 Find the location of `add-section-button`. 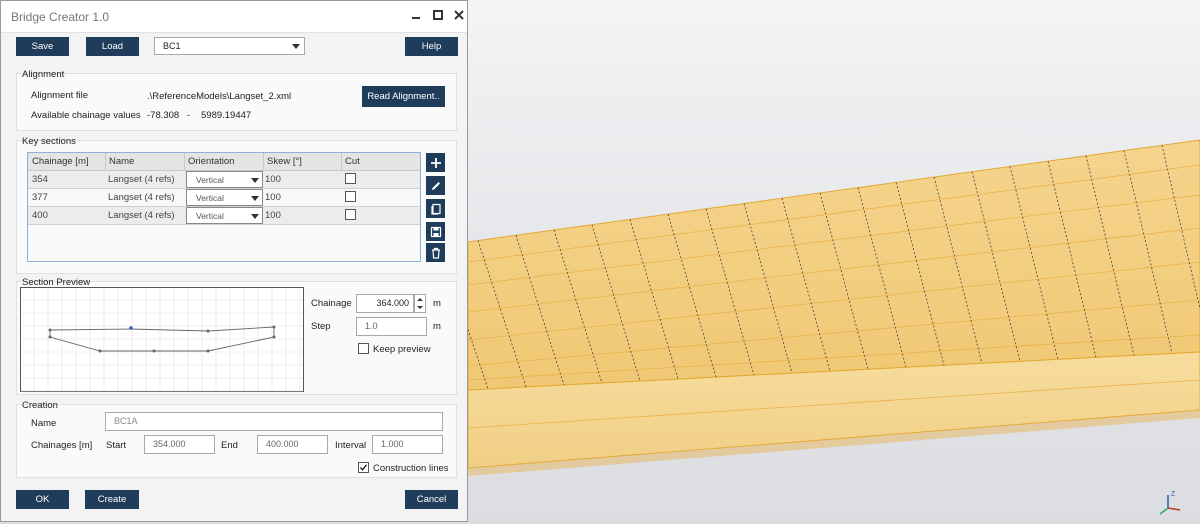

add-section-button is located at coordinates (435, 162).